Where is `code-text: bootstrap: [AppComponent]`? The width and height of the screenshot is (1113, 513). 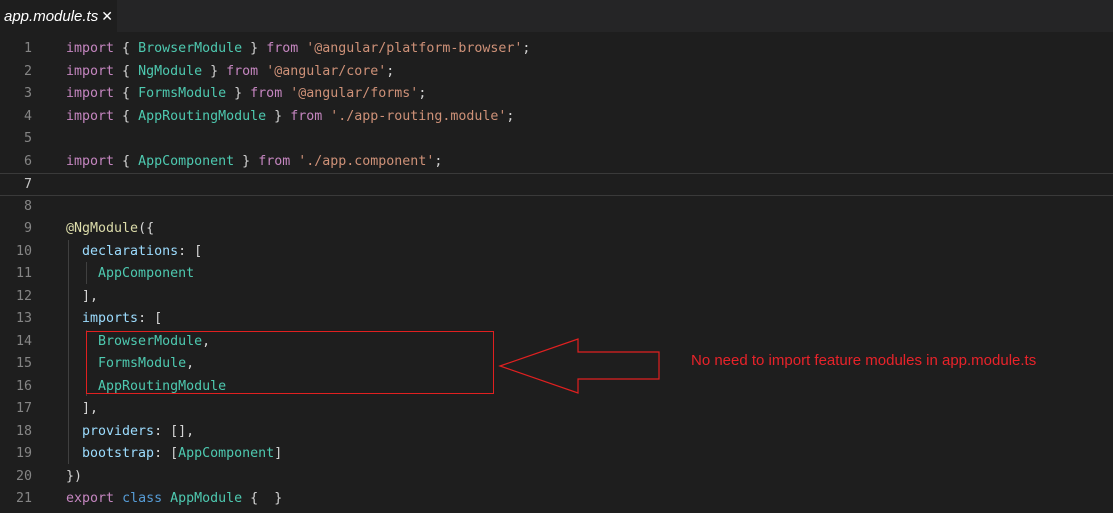 code-text: bootstrap: [AppComponent] is located at coordinates (174, 454).